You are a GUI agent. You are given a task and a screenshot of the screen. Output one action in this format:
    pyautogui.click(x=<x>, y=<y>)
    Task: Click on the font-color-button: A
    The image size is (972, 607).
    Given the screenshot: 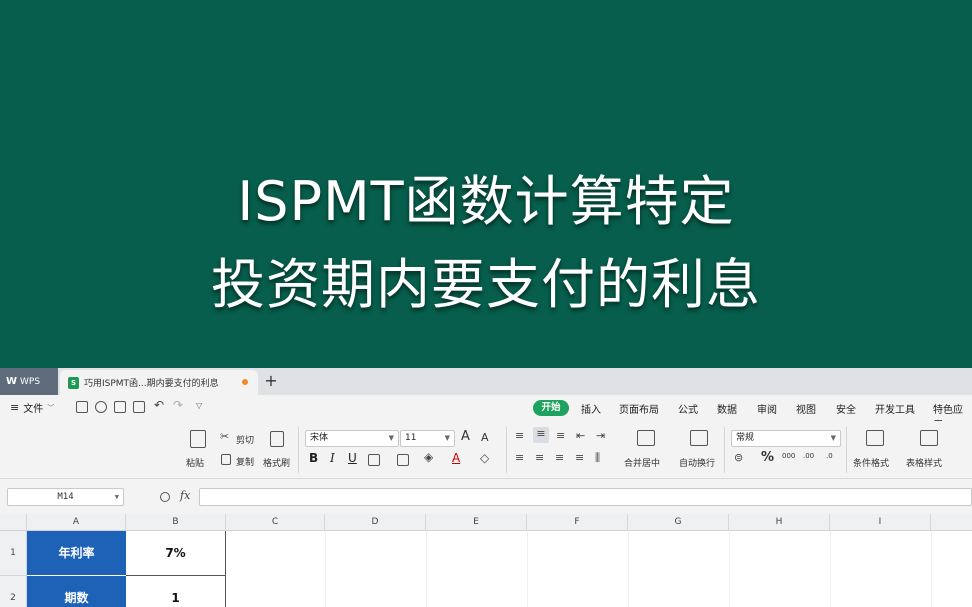 What is the action you would take?
    pyautogui.click(x=456, y=458)
    